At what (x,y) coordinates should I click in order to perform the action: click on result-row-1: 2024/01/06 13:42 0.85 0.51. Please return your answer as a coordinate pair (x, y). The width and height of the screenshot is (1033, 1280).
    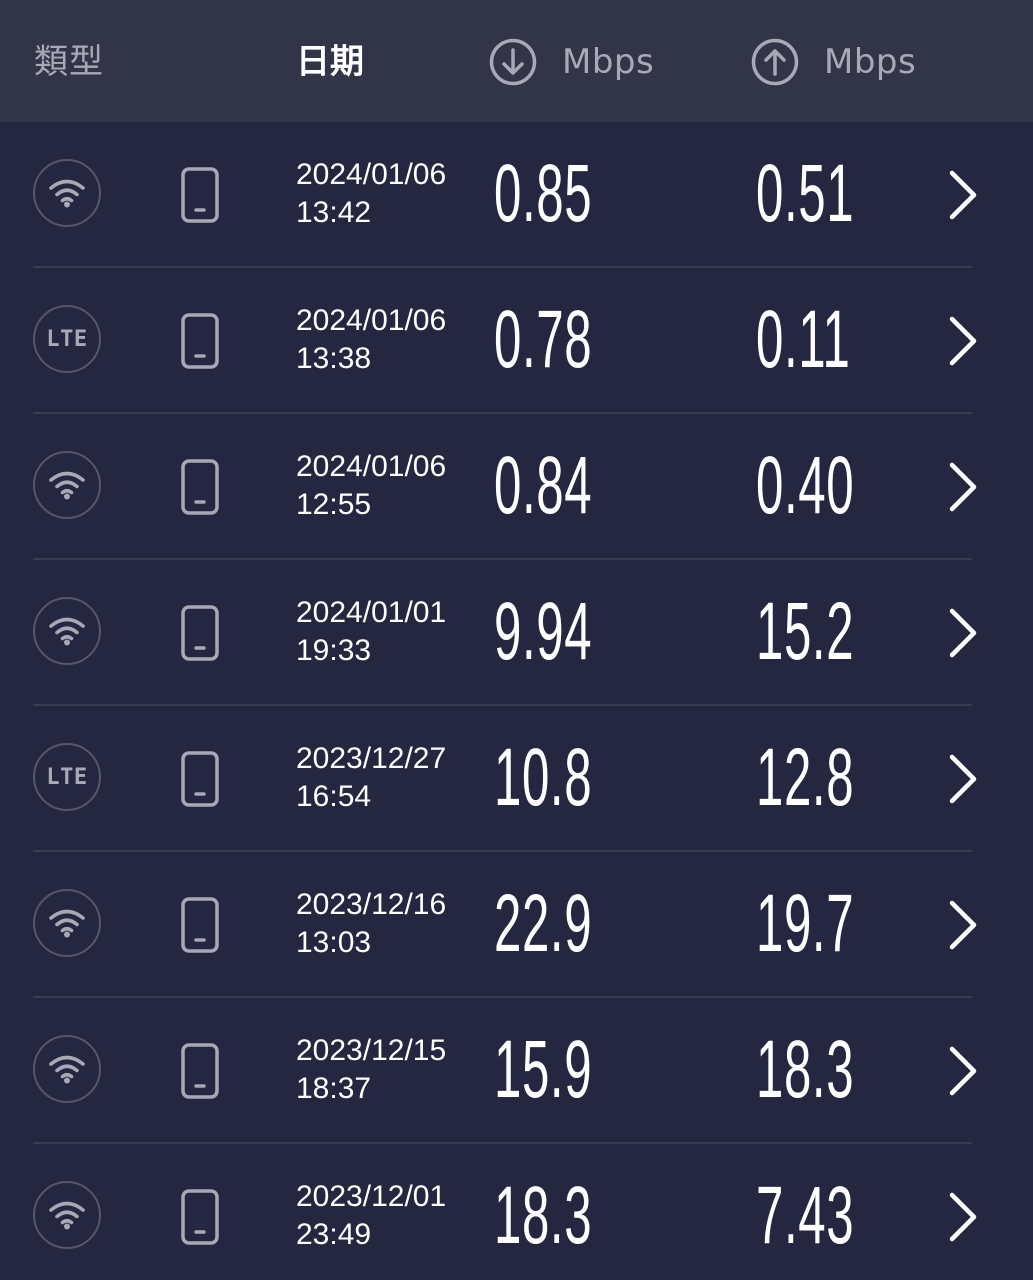
    Looking at the image, I should click on (516, 195).